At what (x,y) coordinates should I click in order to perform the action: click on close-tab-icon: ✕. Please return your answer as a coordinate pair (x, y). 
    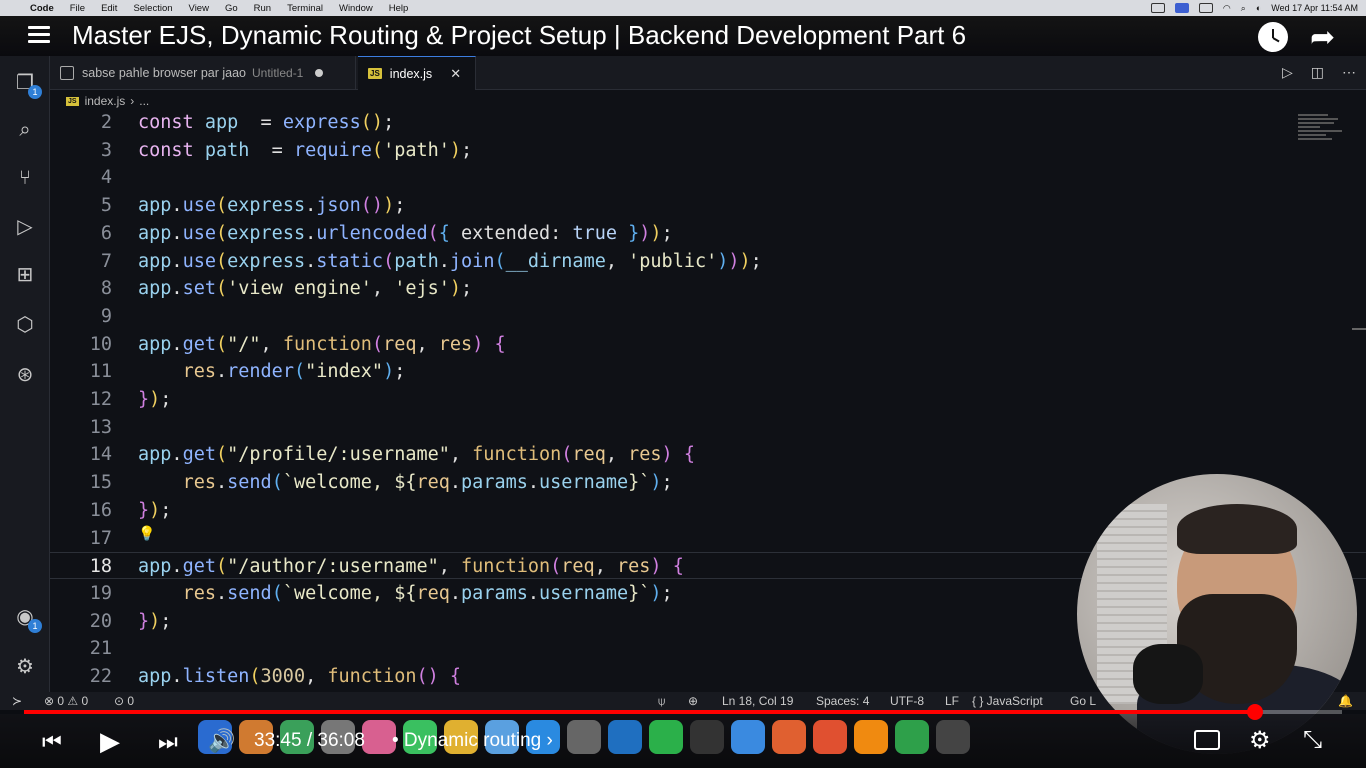
    Looking at the image, I should click on (455, 74).